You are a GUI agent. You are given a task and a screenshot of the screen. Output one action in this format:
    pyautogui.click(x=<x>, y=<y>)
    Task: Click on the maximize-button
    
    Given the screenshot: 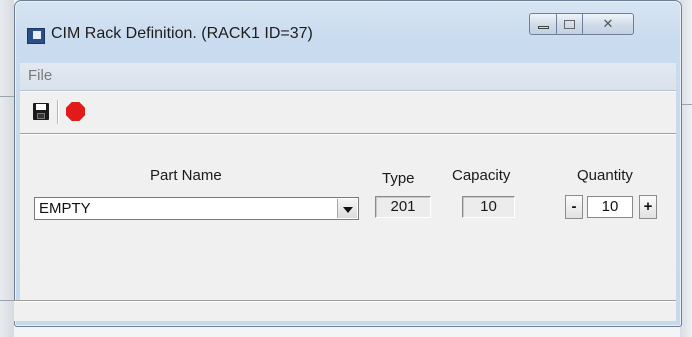 What is the action you would take?
    pyautogui.click(x=569, y=24)
    